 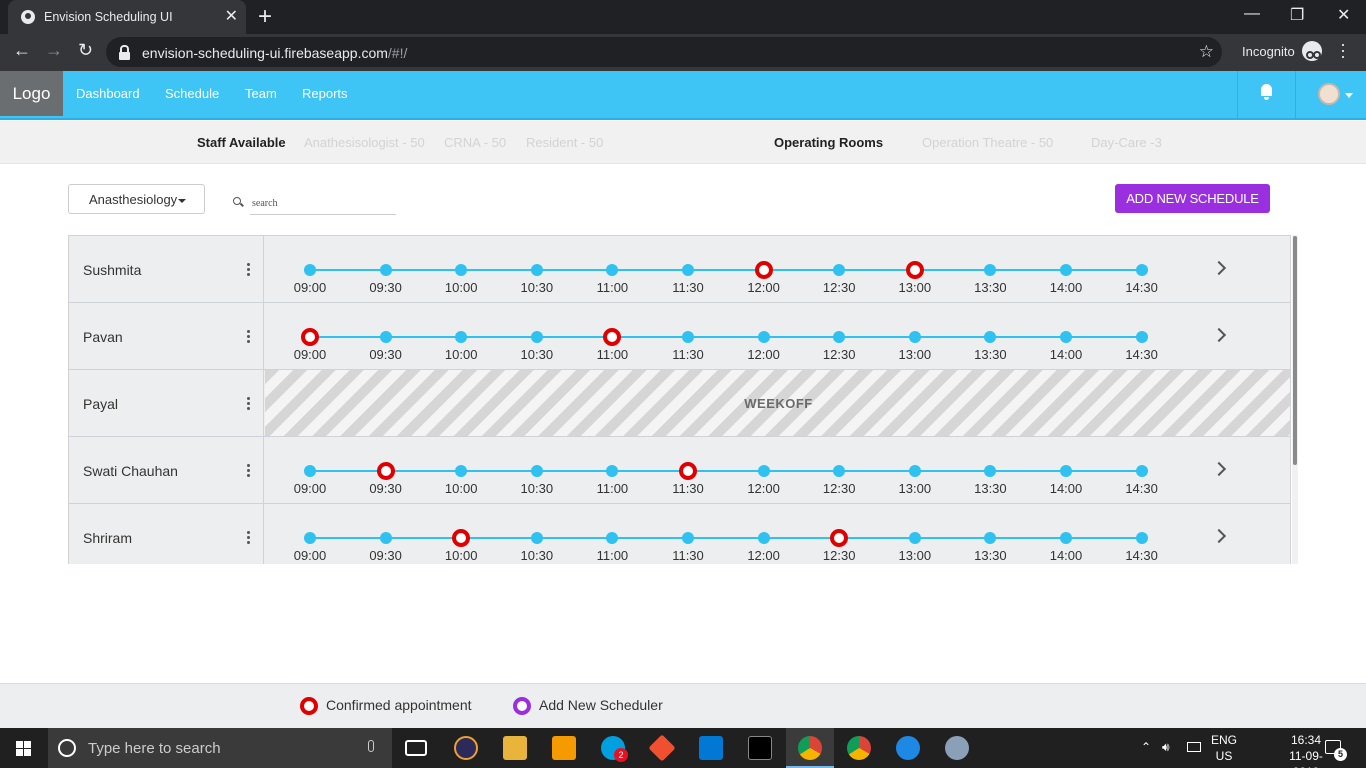 I want to click on app-logo: Logo, so click(x=31, y=93).